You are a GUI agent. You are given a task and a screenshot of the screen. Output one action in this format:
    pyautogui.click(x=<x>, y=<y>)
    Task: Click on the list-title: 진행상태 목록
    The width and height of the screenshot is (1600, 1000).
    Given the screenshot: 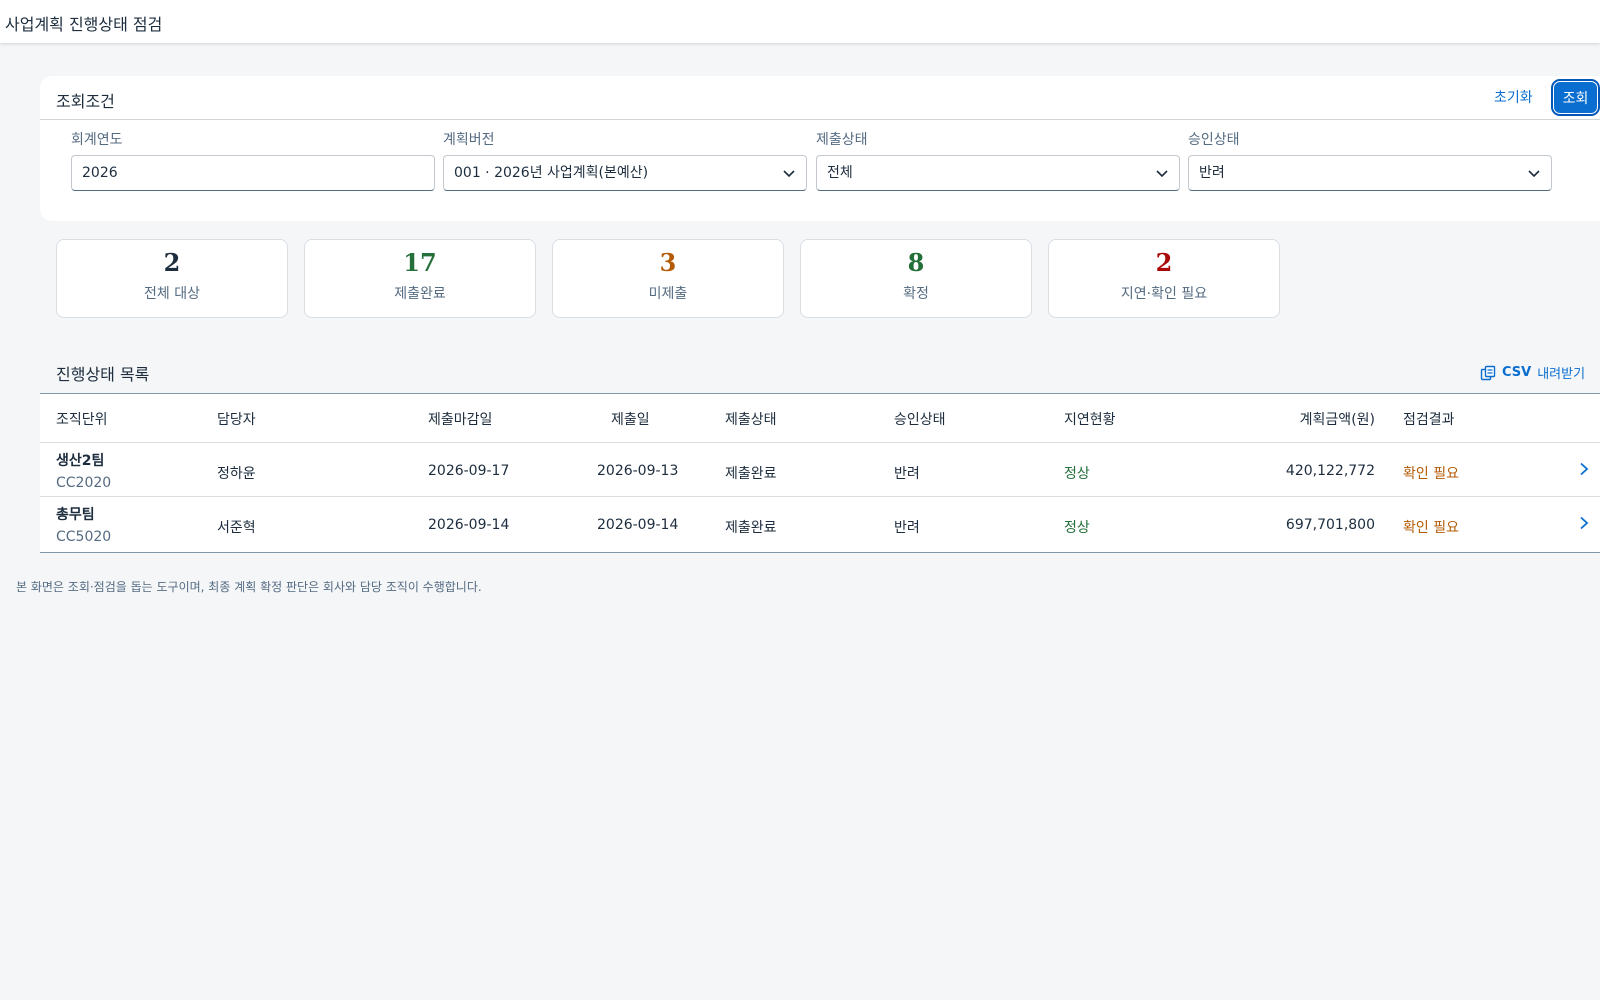 What is the action you would take?
    pyautogui.click(x=103, y=374)
    